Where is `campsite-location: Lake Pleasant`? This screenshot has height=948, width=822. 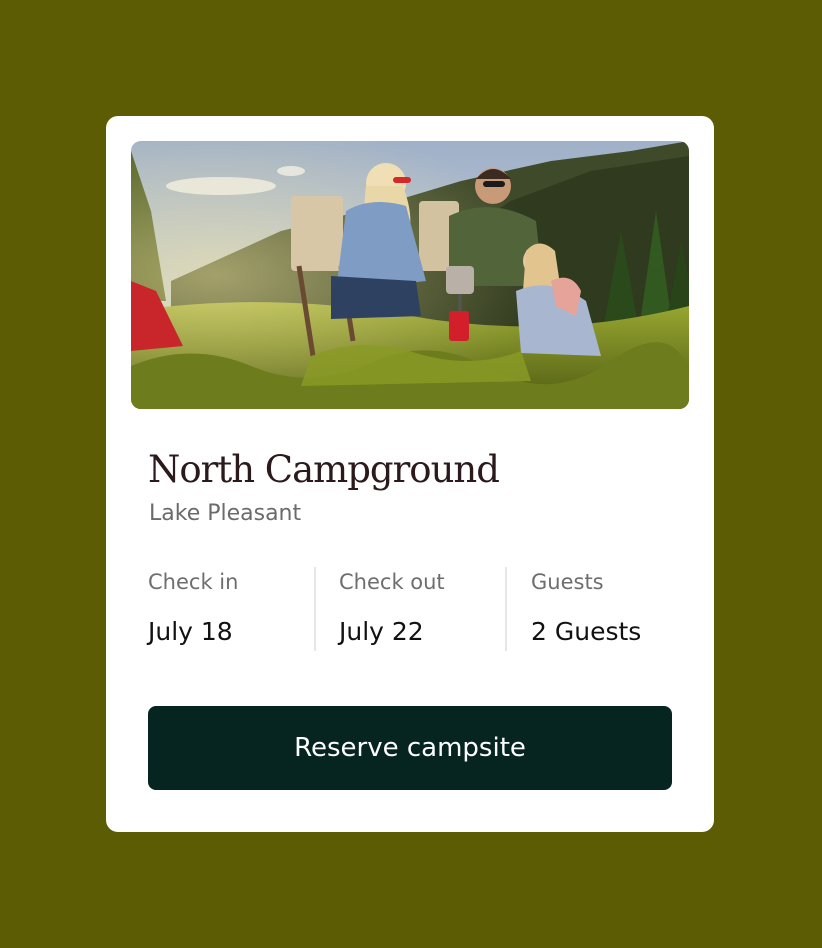
campsite-location: Lake Pleasant is located at coordinates (225, 513).